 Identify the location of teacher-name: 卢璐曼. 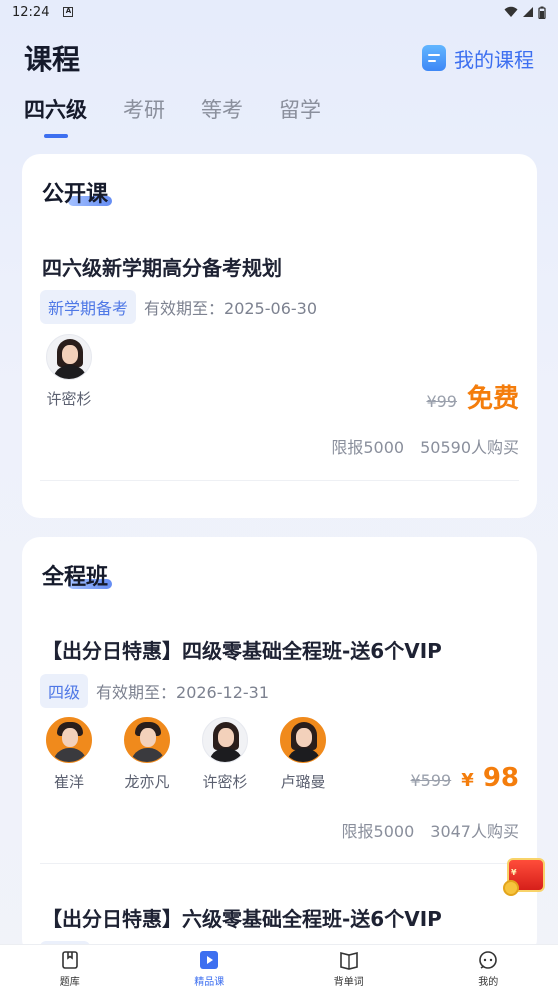
(303, 782).